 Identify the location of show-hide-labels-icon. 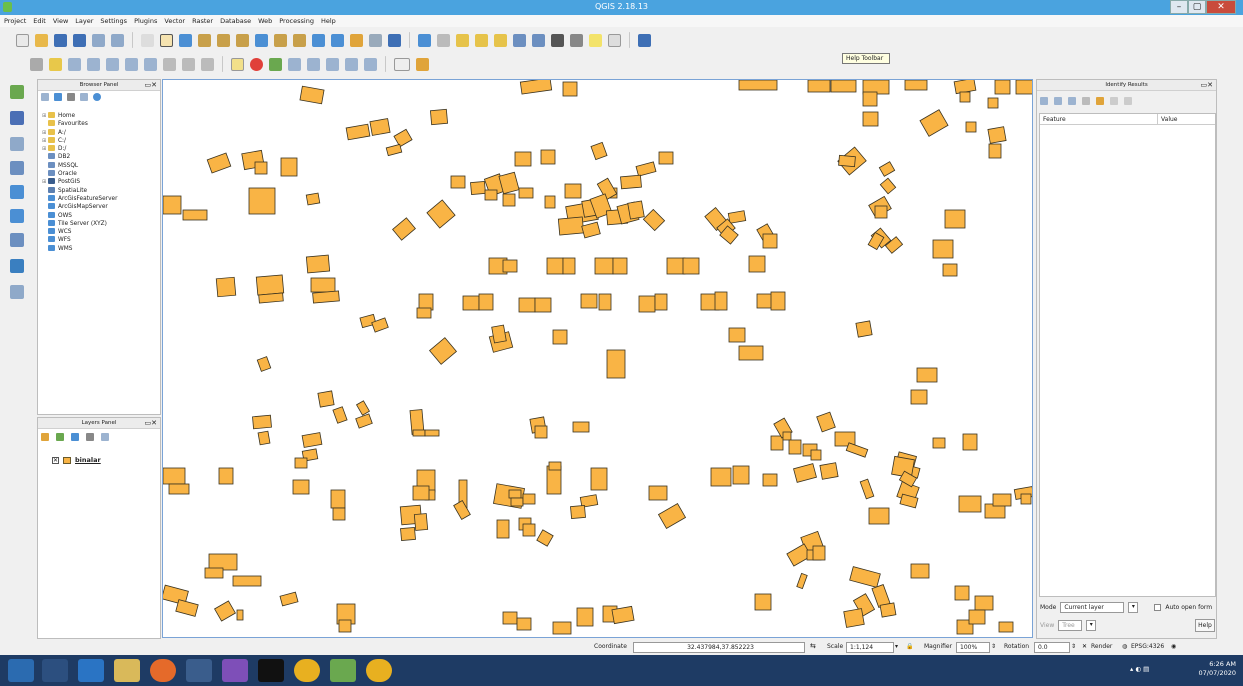
(294, 64).